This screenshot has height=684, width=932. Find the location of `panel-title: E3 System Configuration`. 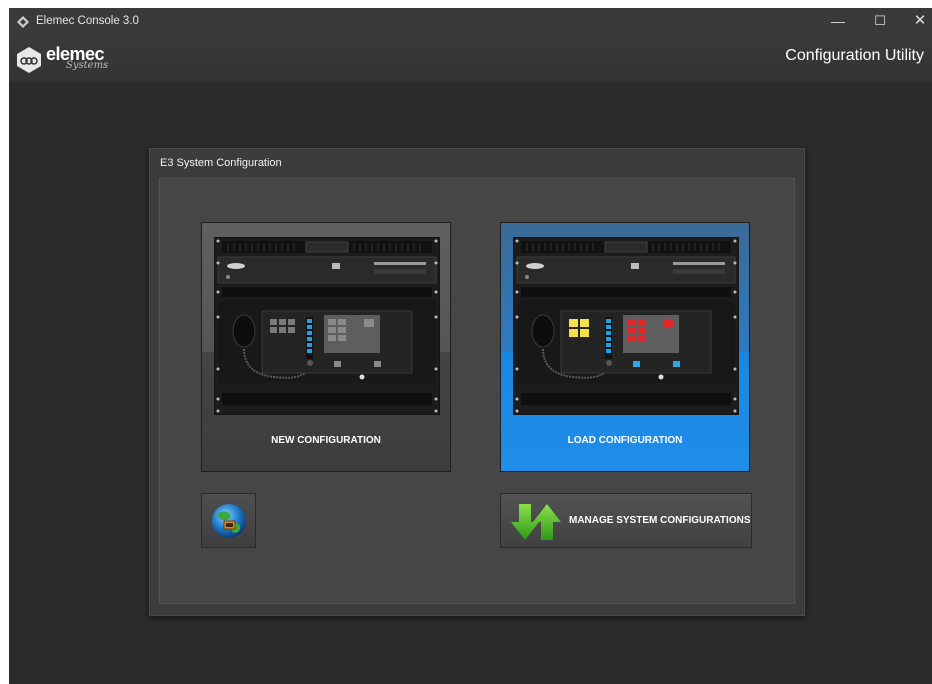

panel-title: E3 System Configuration is located at coordinates (221, 163).